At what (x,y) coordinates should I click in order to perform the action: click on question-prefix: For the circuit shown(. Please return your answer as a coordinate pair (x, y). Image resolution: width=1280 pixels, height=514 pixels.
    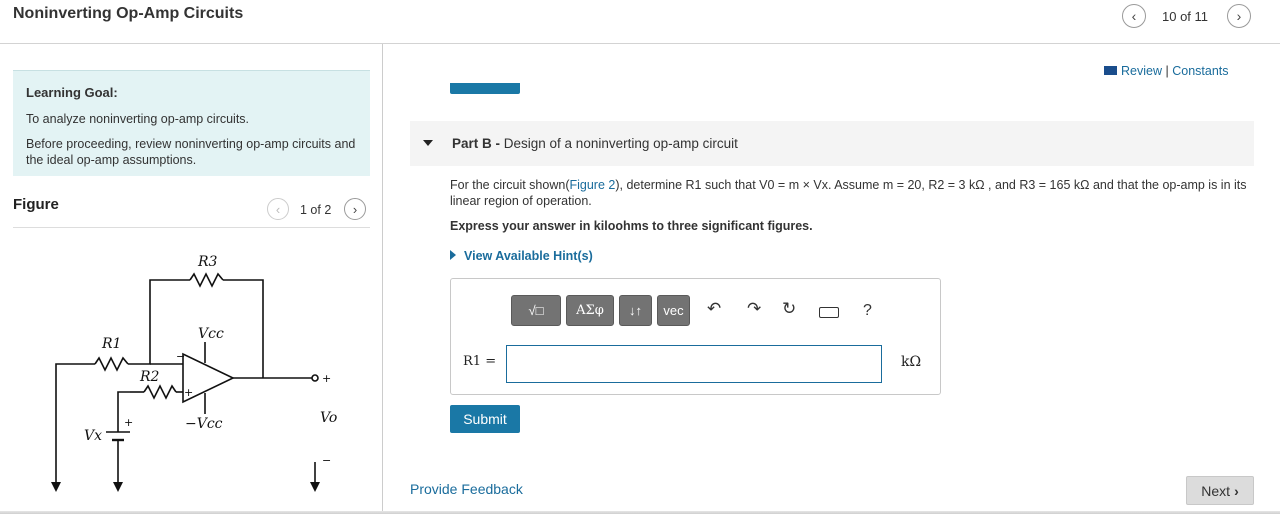
    Looking at the image, I should click on (510, 185).